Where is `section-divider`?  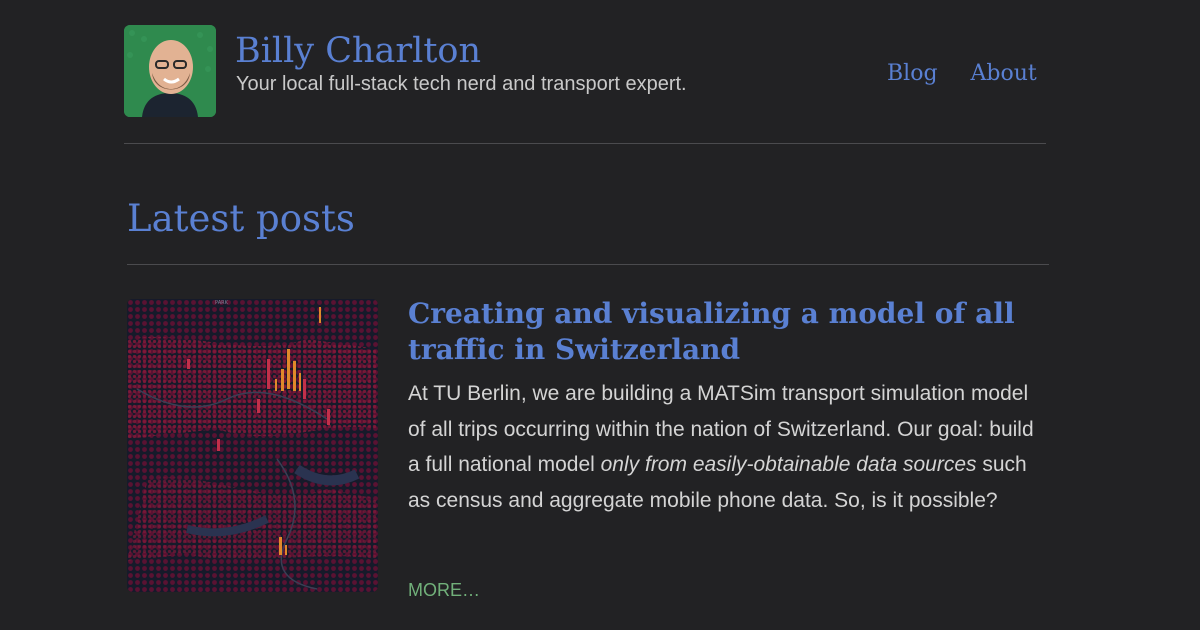 section-divider is located at coordinates (588, 264).